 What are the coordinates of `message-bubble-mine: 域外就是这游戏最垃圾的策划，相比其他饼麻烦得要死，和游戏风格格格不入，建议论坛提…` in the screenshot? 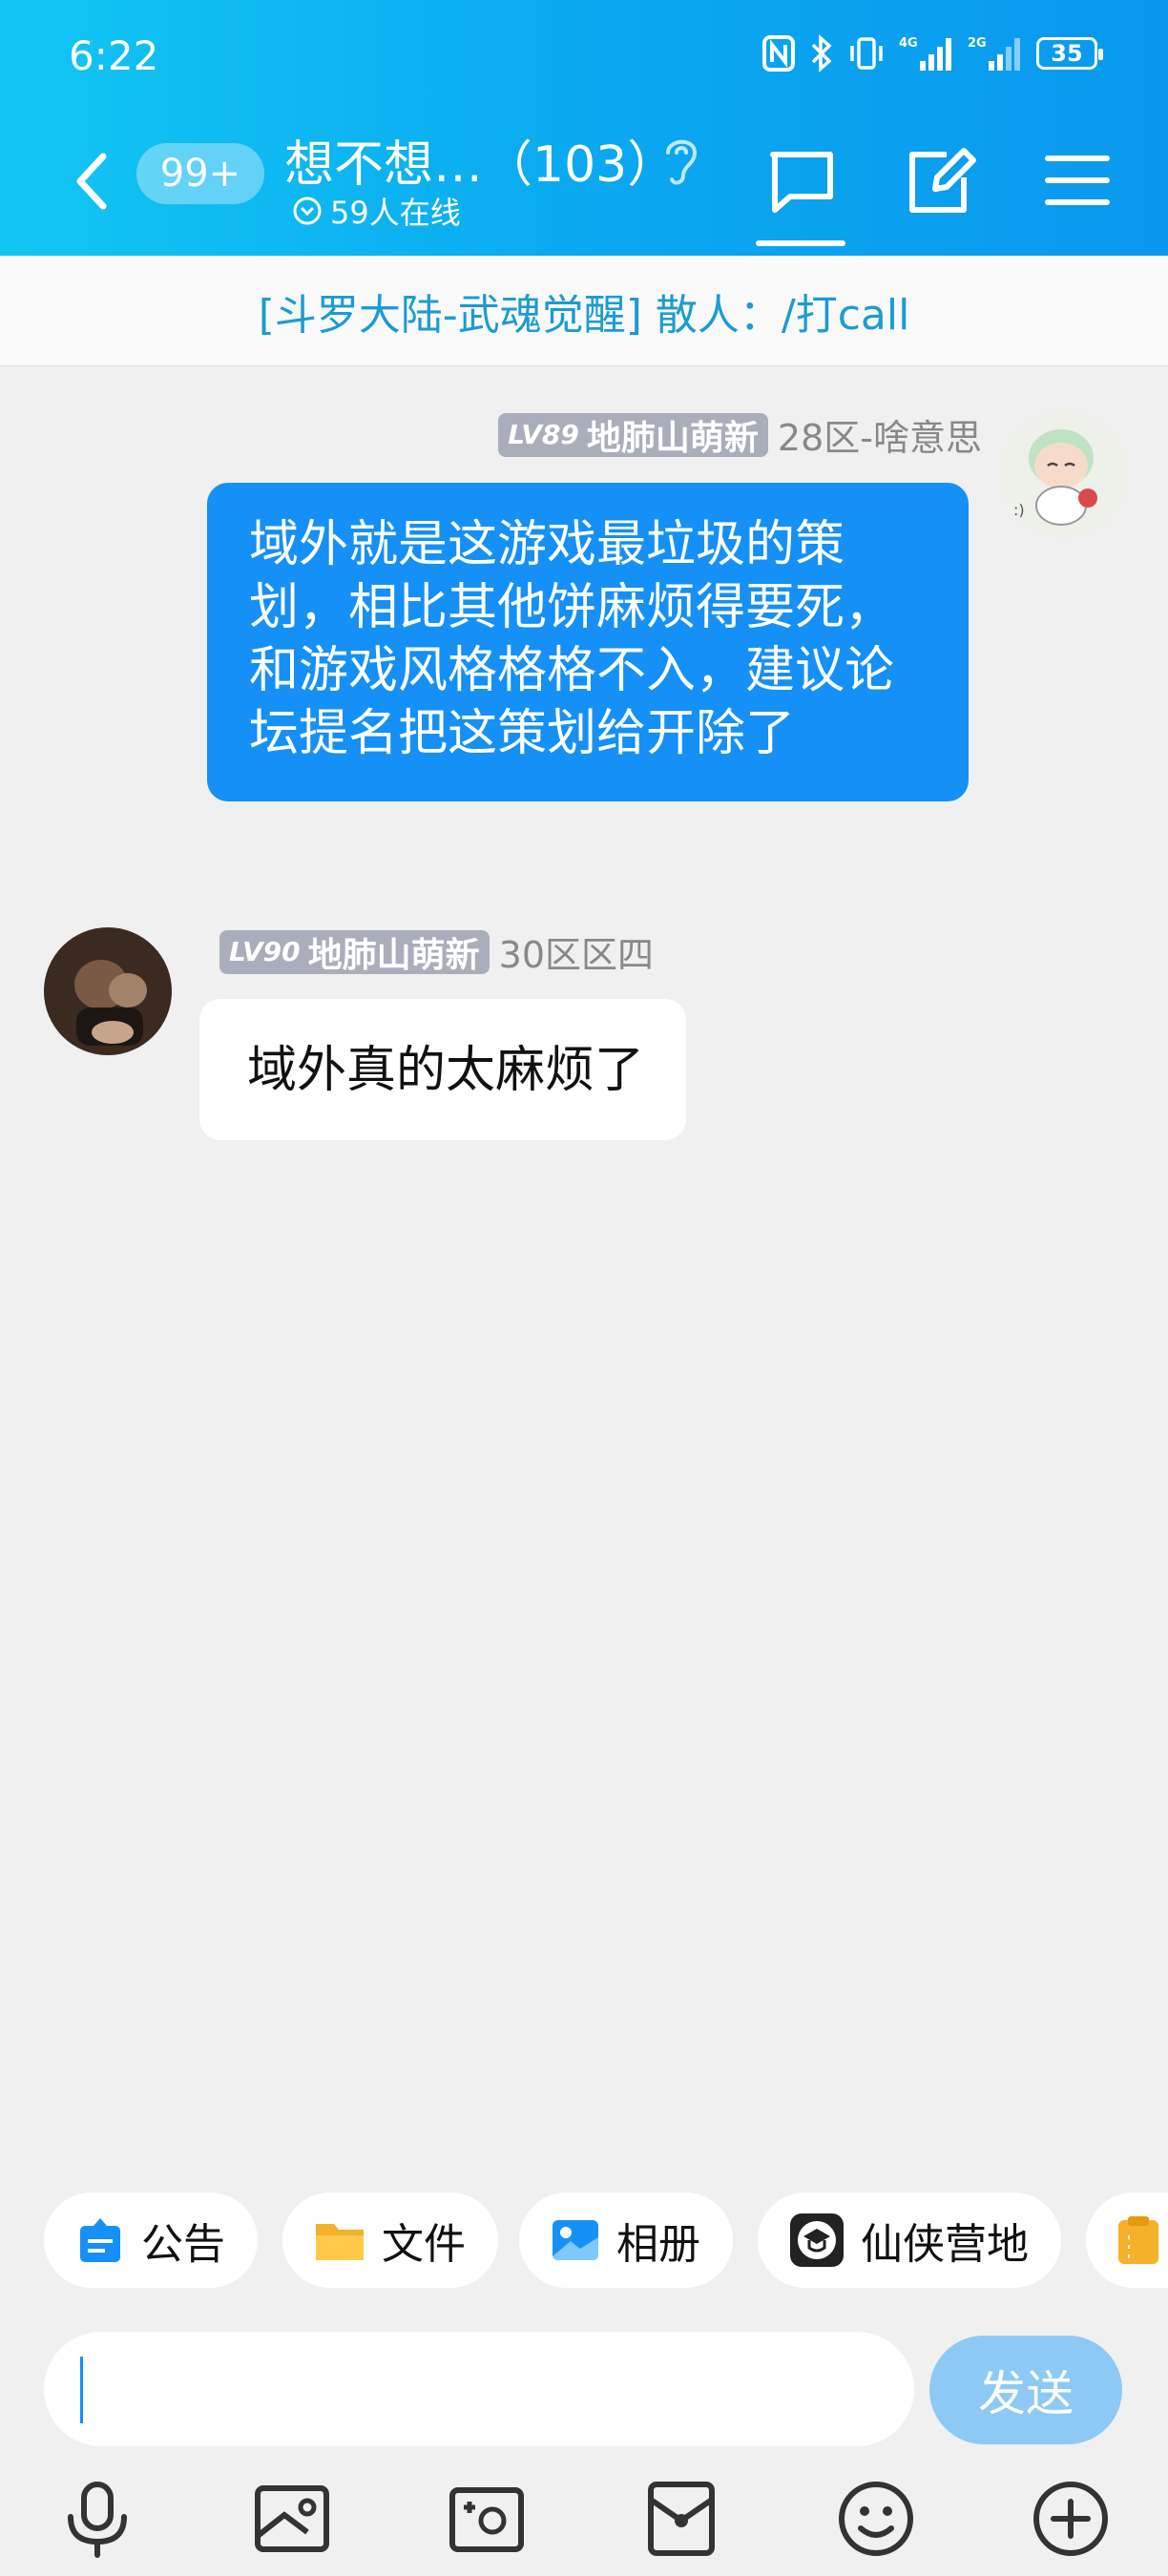 It's located at (588, 642).